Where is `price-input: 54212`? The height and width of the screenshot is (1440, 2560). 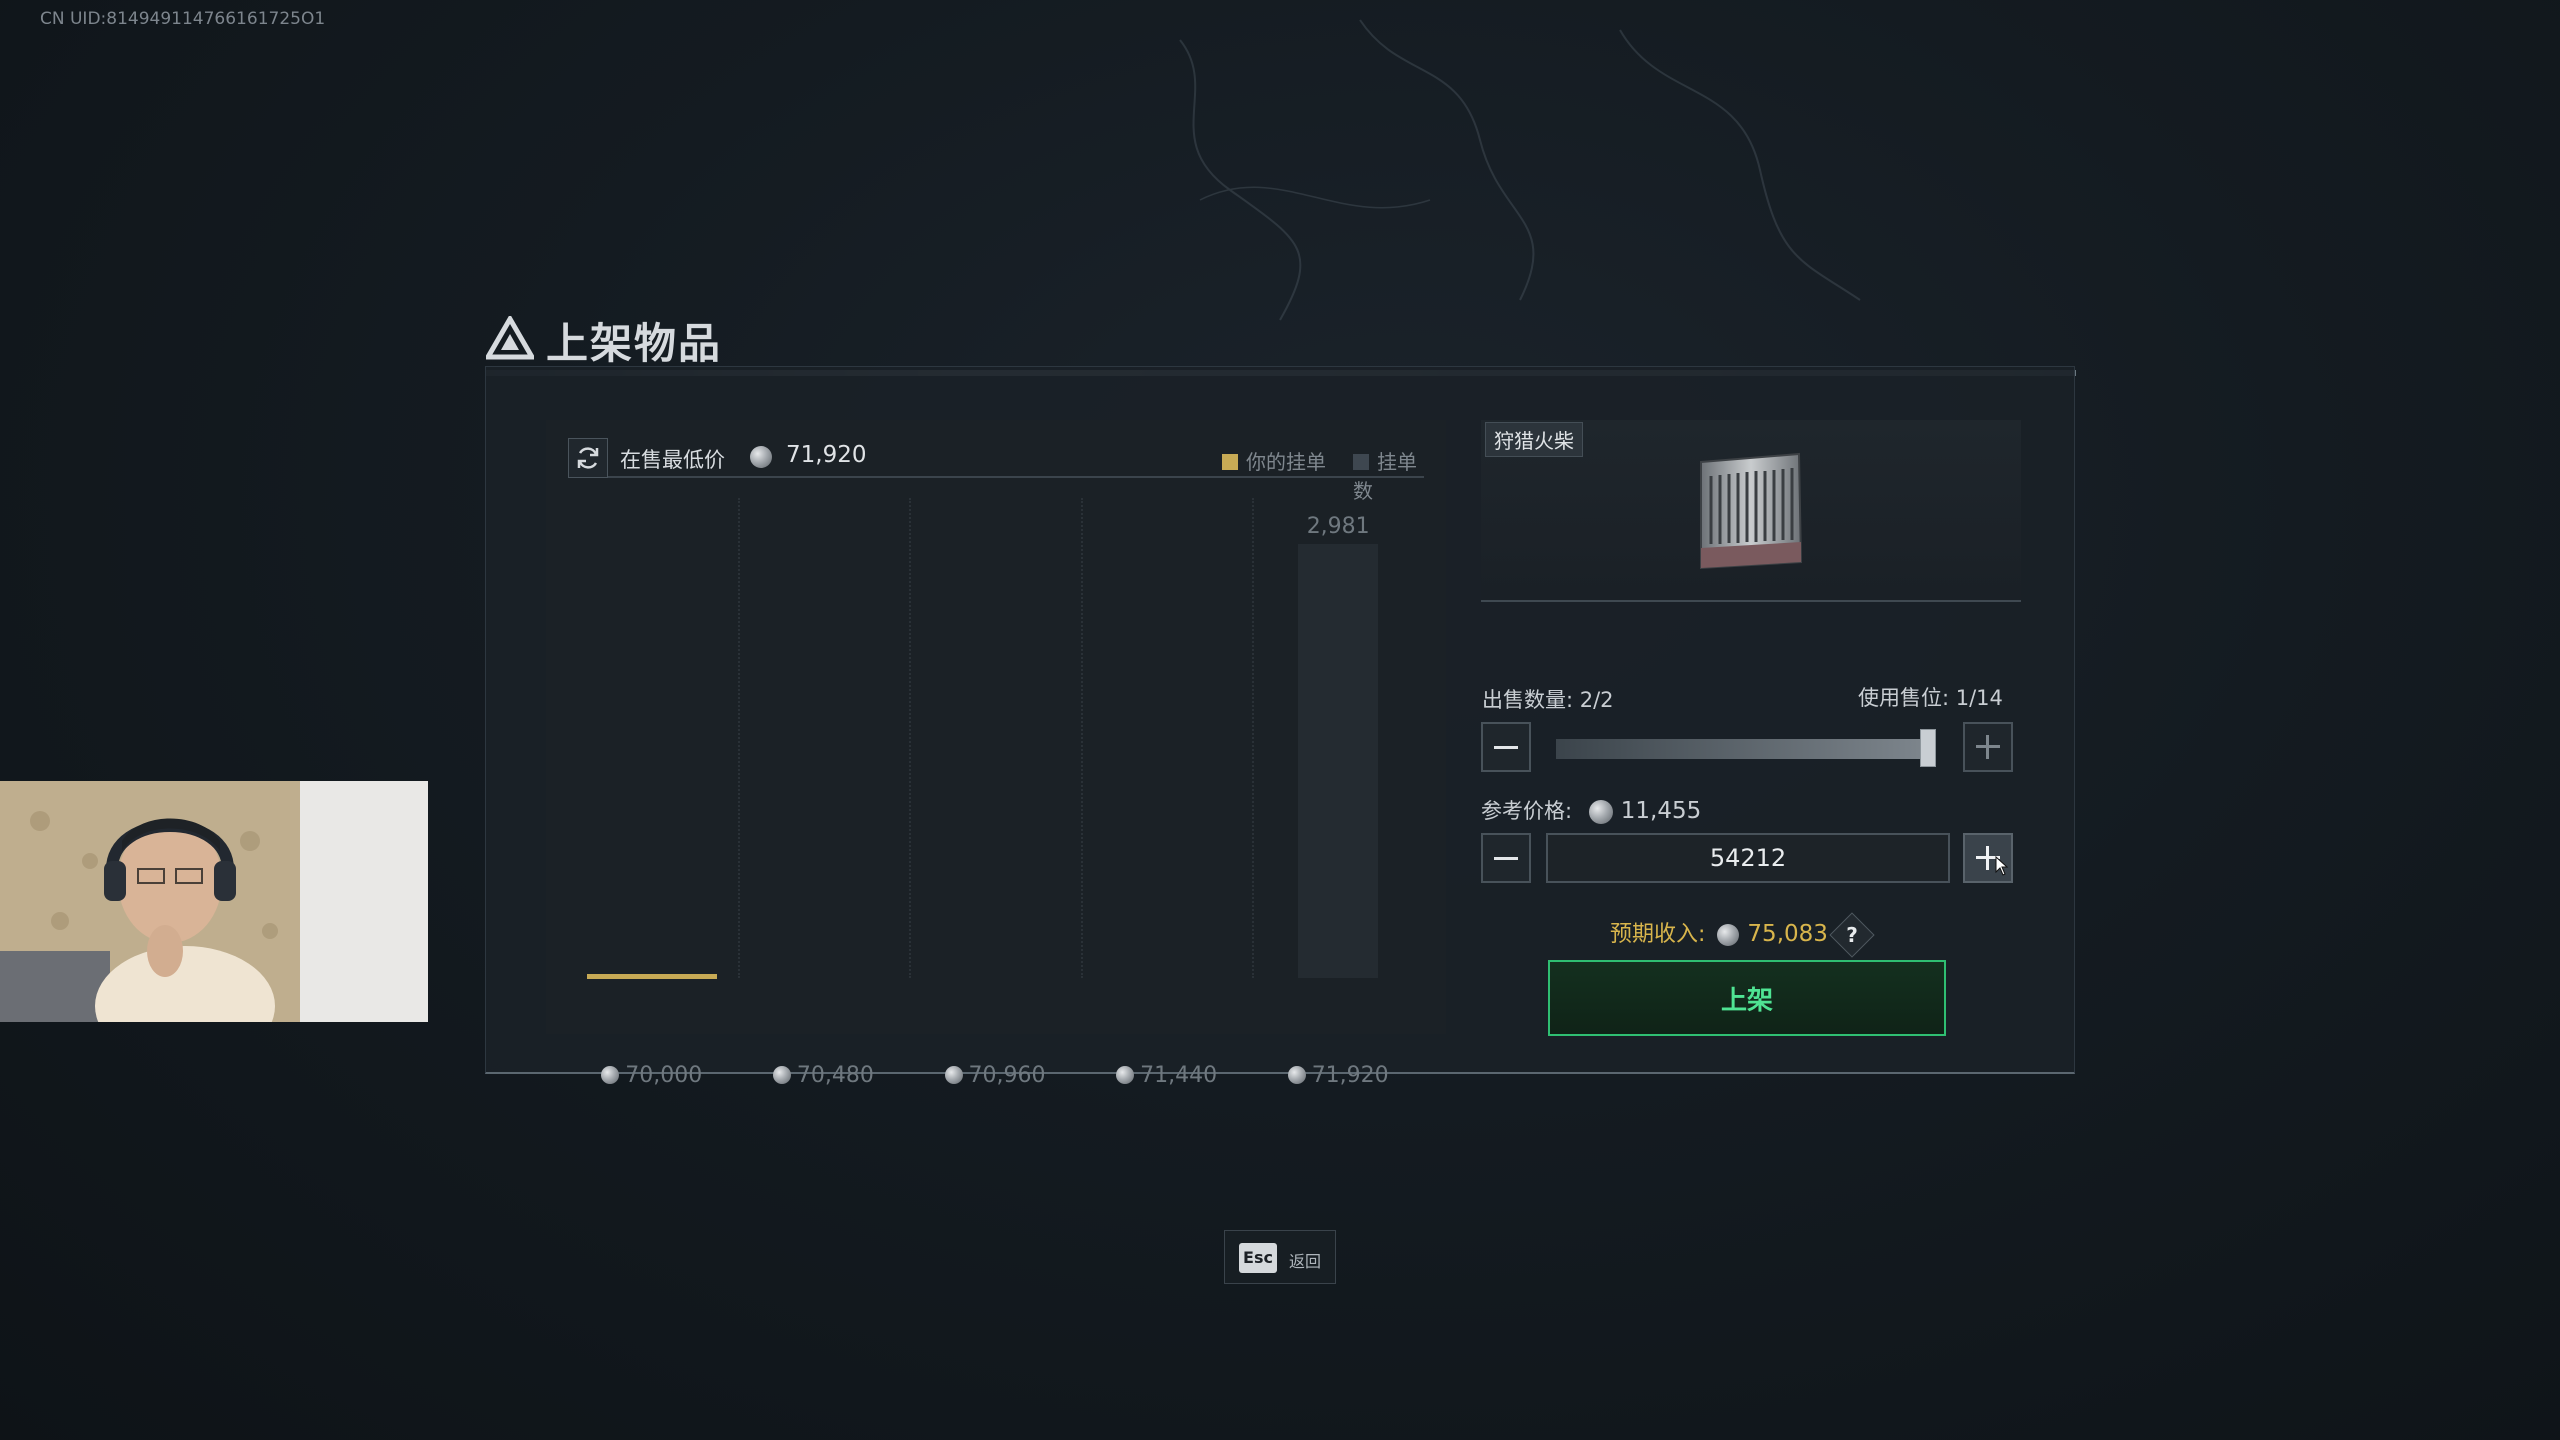
price-input: 54212 is located at coordinates (1748, 858).